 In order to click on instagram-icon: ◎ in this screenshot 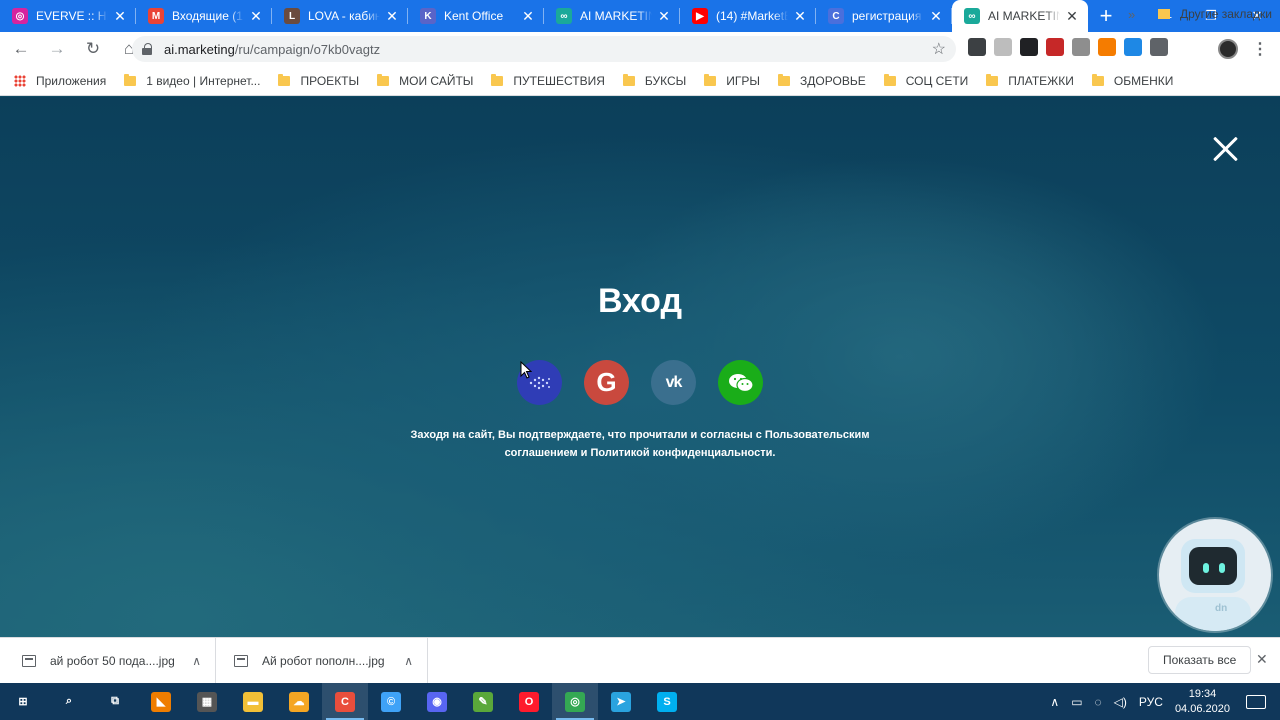, I will do `click(20, 16)`.